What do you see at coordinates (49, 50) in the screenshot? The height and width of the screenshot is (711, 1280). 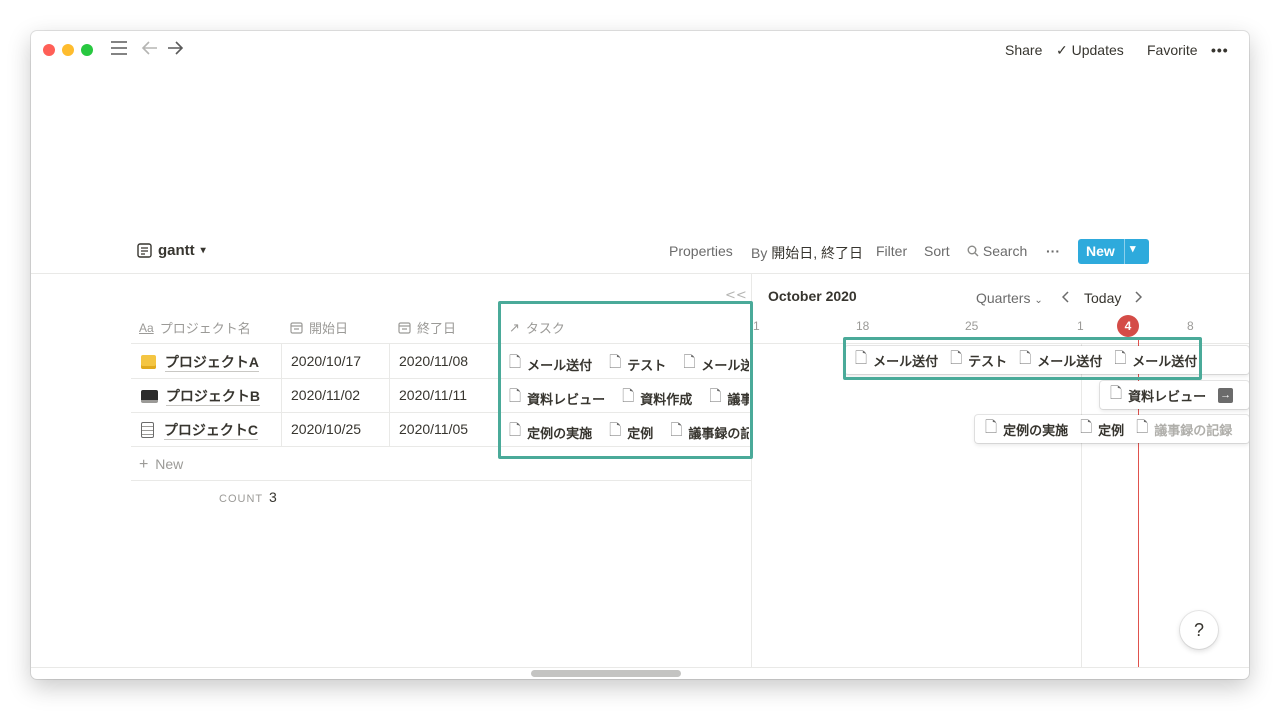 I see `close-window-button` at bounding box center [49, 50].